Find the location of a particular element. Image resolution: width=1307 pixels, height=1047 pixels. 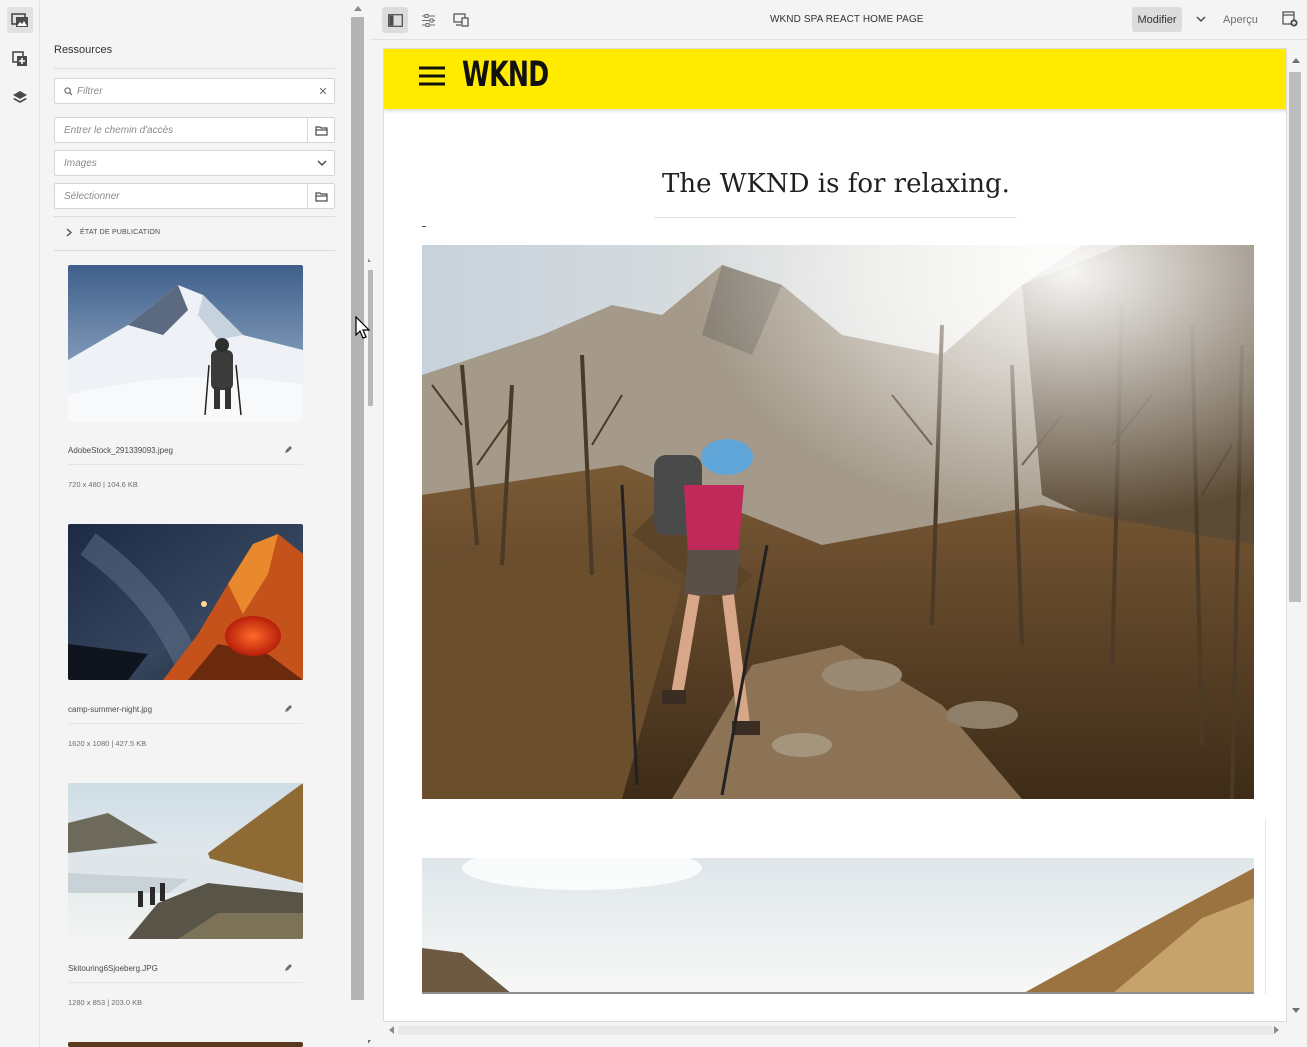

asset-type-select: Images is located at coordinates (194, 163).